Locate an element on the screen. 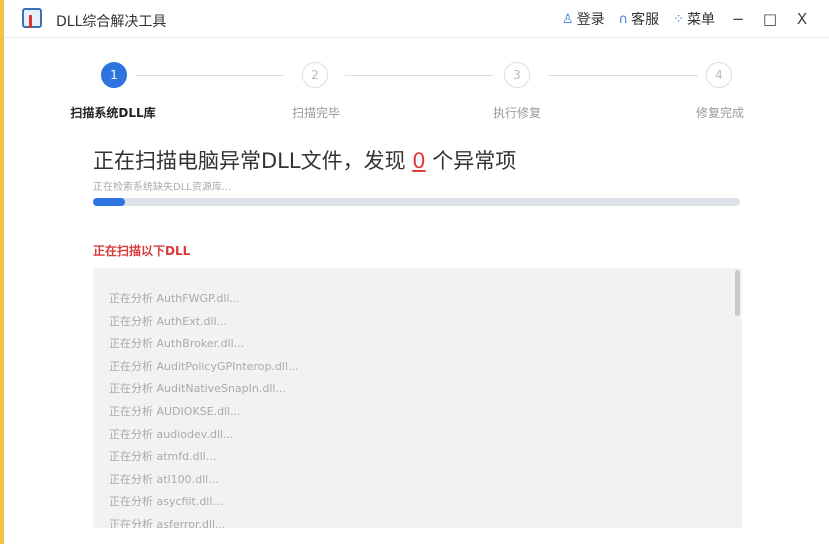 The width and height of the screenshot is (829, 544). grid-icon: ⁘ is located at coordinates (678, 19).